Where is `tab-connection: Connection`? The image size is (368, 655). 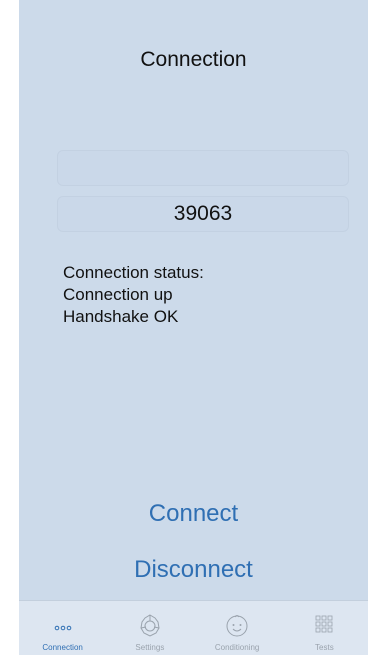 tab-connection: Connection is located at coordinates (62, 628).